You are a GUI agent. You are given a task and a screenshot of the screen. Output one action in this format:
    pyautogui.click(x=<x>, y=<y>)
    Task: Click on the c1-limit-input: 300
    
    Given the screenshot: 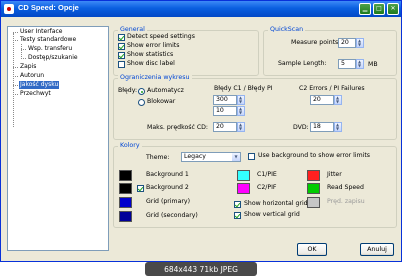 What is the action you would take?
    pyautogui.click(x=225, y=100)
    